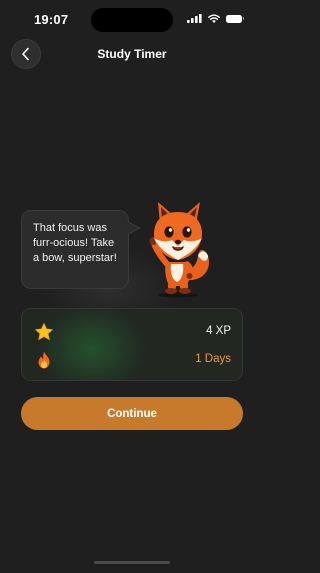 The height and width of the screenshot is (573, 320). Describe the element at coordinates (135, 228) in the screenshot. I see `speech-bubble-tail` at that location.